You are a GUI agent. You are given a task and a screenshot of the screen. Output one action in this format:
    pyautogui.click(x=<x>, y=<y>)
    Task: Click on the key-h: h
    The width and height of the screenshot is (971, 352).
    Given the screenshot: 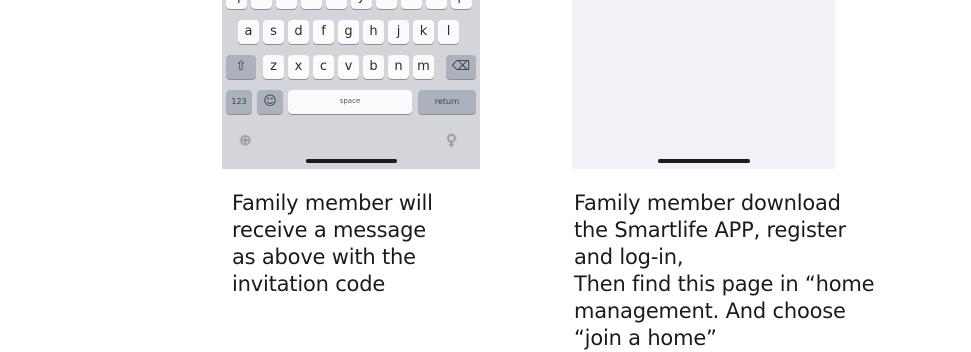 What is the action you would take?
    pyautogui.click(x=373, y=32)
    